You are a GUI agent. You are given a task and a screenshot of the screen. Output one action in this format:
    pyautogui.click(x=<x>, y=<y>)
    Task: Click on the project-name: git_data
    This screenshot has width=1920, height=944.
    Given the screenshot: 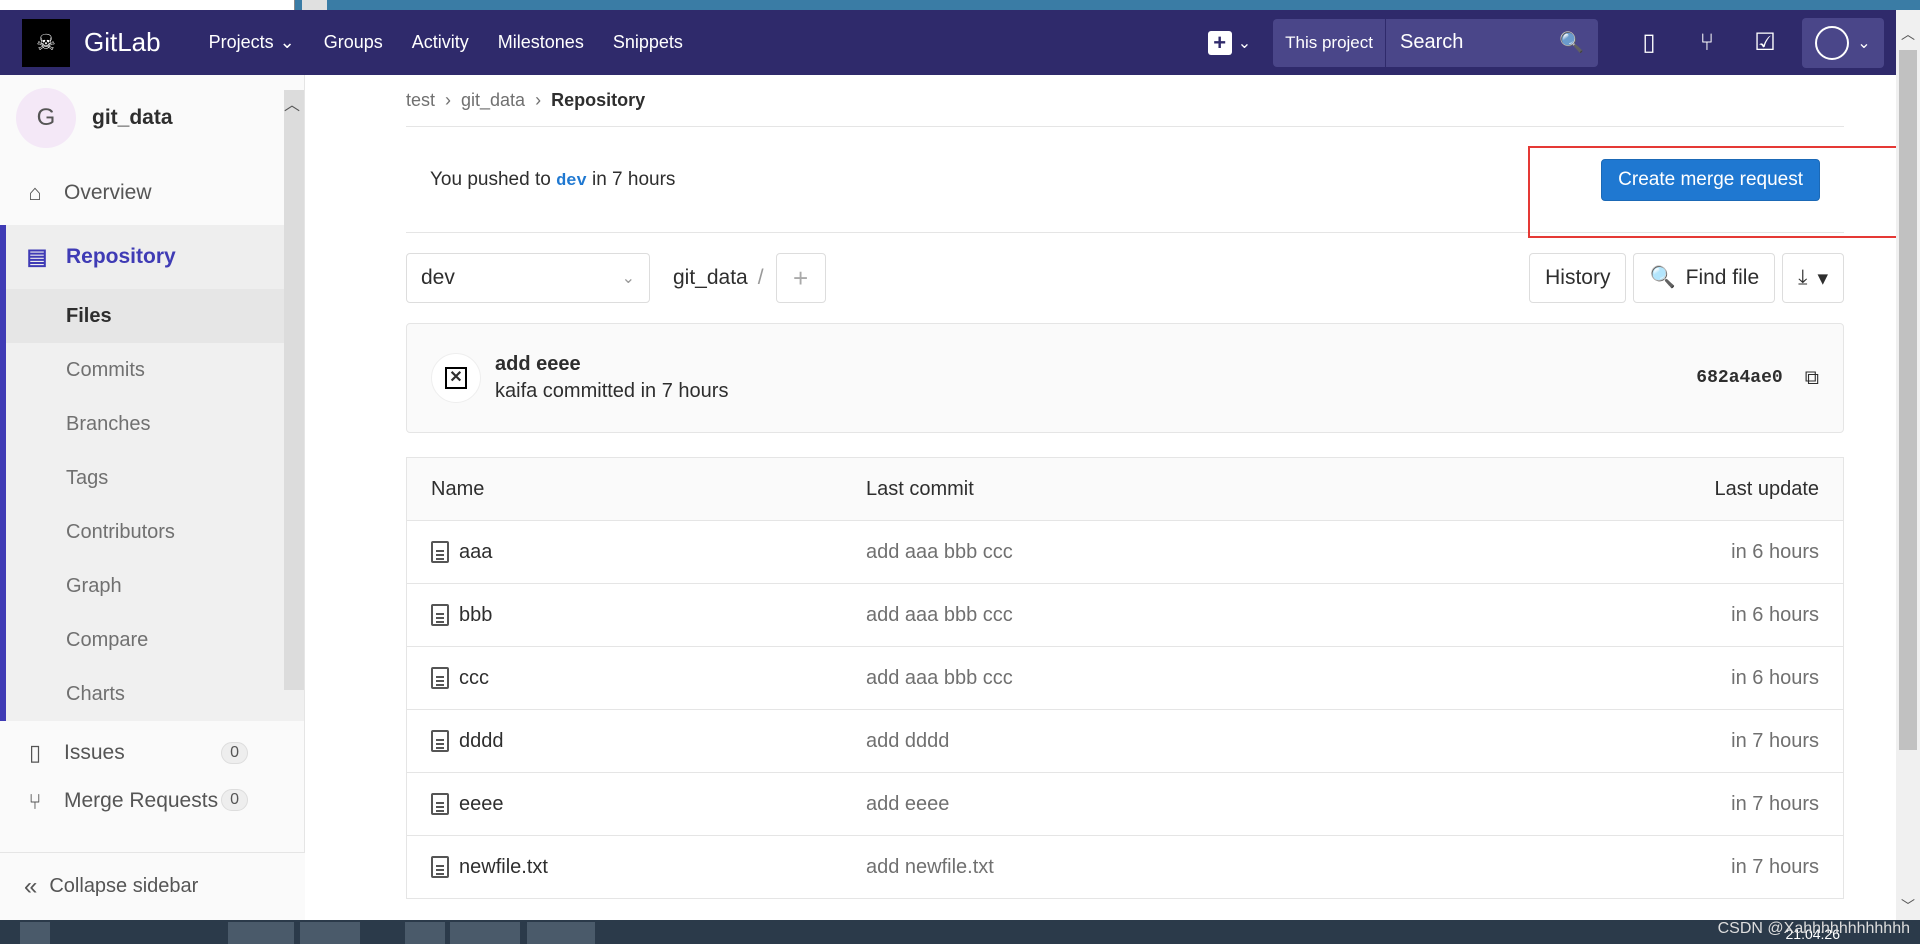 What is the action you would take?
    pyautogui.click(x=132, y=117)
    